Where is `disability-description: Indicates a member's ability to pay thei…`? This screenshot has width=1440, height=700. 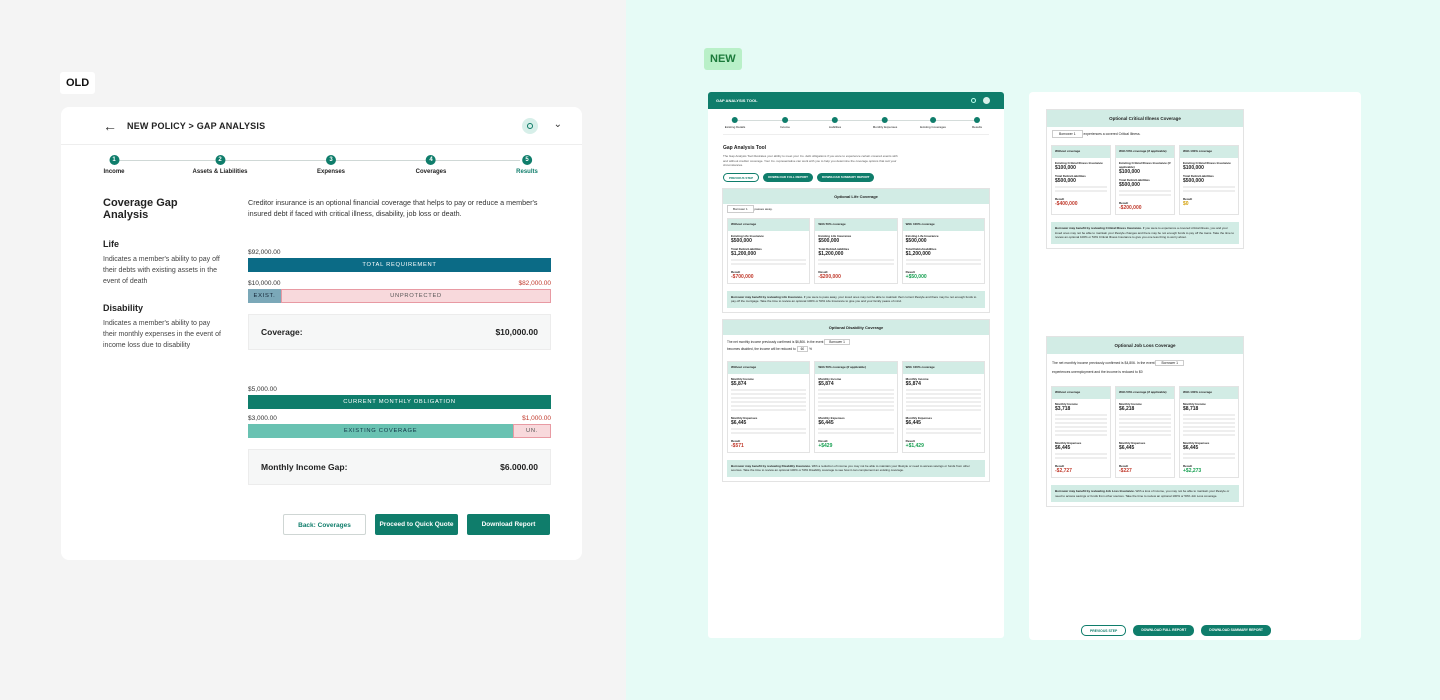 disability-description: Indicates a member's ability to pay thei… is located at coordinates (162, 334).